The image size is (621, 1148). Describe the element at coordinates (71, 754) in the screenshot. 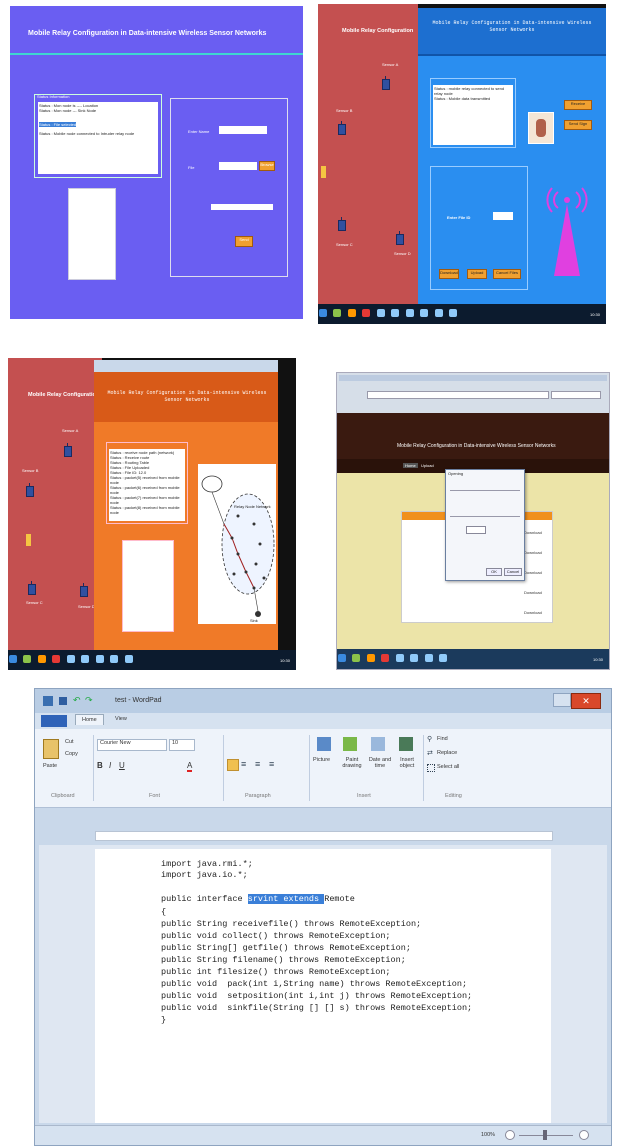

I see `copy-button: Copy` at that location.